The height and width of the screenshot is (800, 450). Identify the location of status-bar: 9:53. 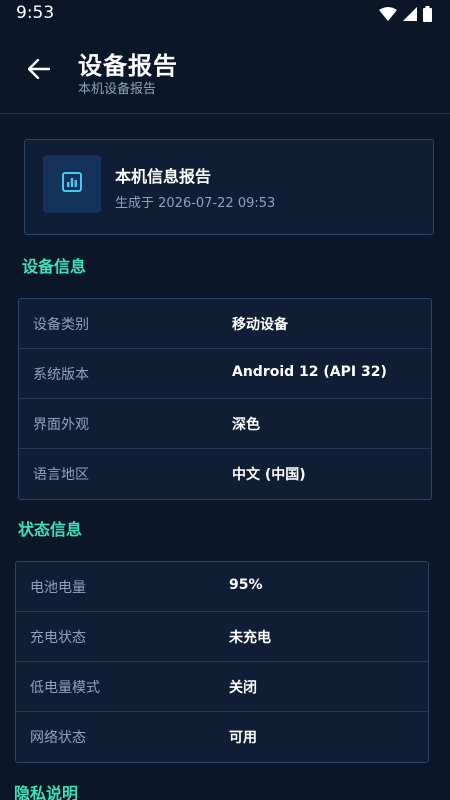
(225, 14).